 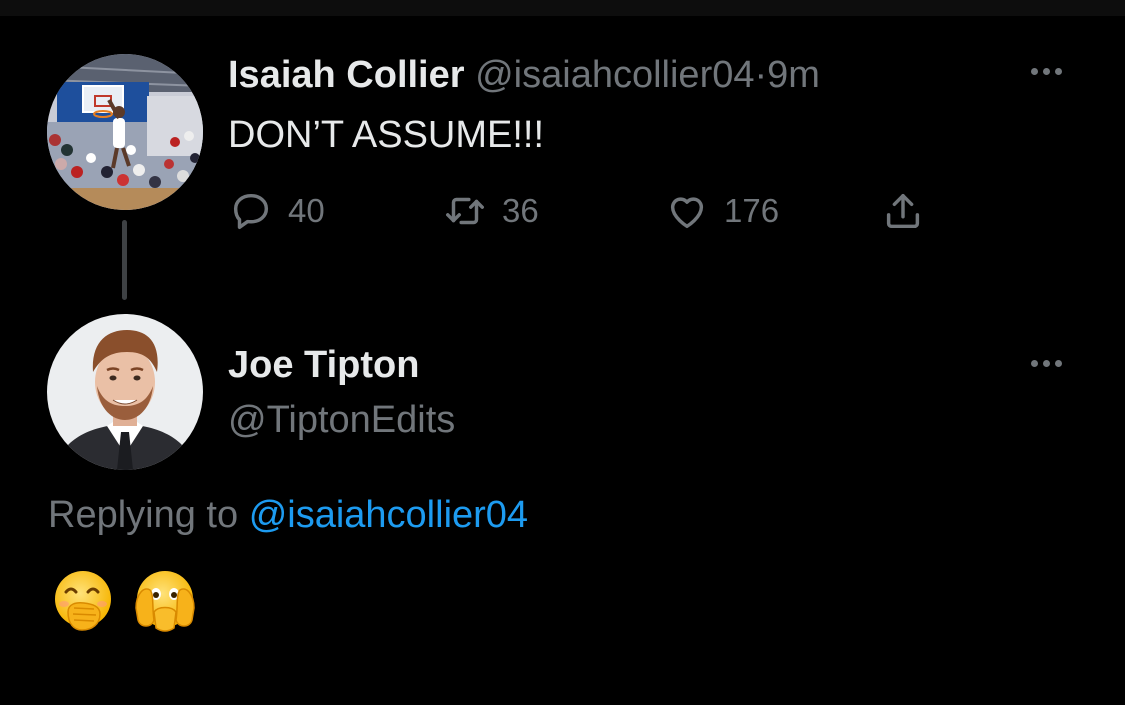 I want to click on retweet-count: 36, so click(x=520, y=210).